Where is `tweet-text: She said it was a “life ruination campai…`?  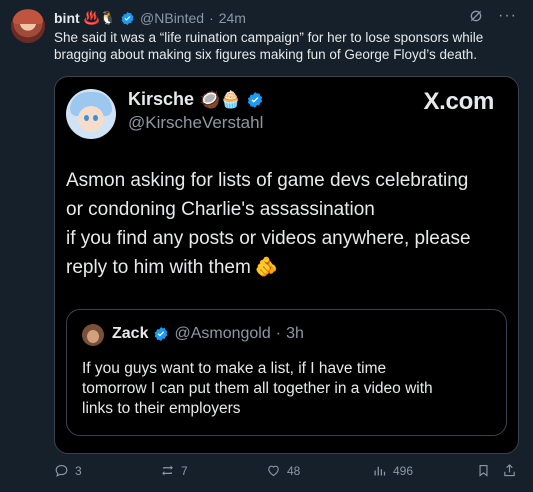
tweet-text: She said it was a “life ruination campai… is located at coordinates (269, 46).